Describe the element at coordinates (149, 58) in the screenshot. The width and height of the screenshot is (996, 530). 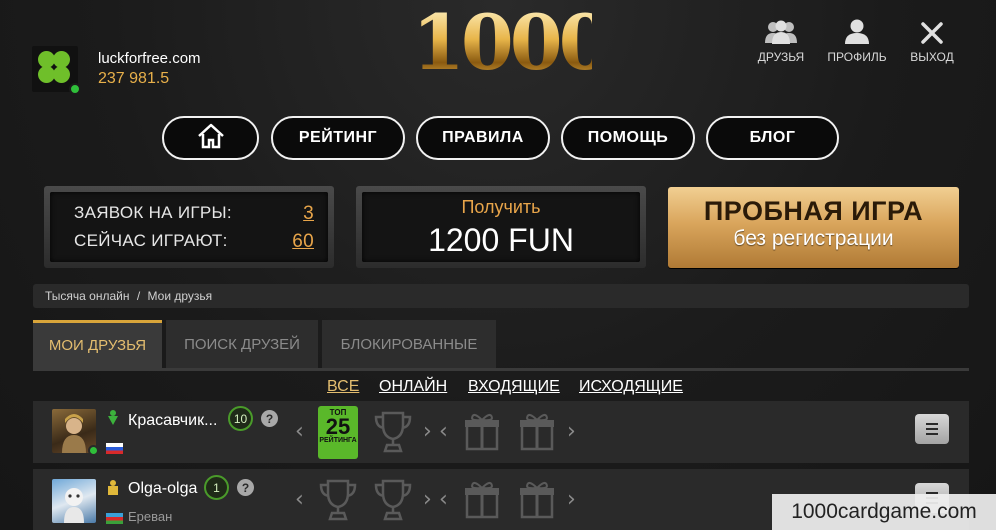
I see `username: luckforfree.com` at that location.